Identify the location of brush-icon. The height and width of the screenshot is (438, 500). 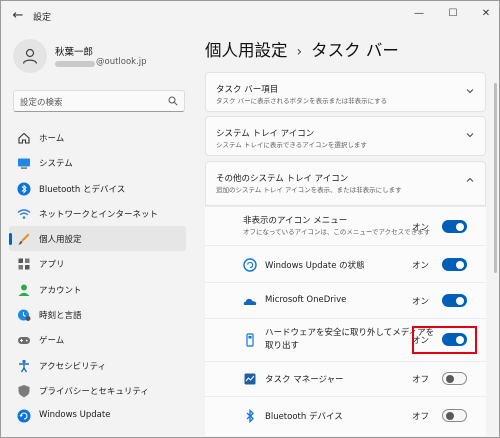
(24, 239).